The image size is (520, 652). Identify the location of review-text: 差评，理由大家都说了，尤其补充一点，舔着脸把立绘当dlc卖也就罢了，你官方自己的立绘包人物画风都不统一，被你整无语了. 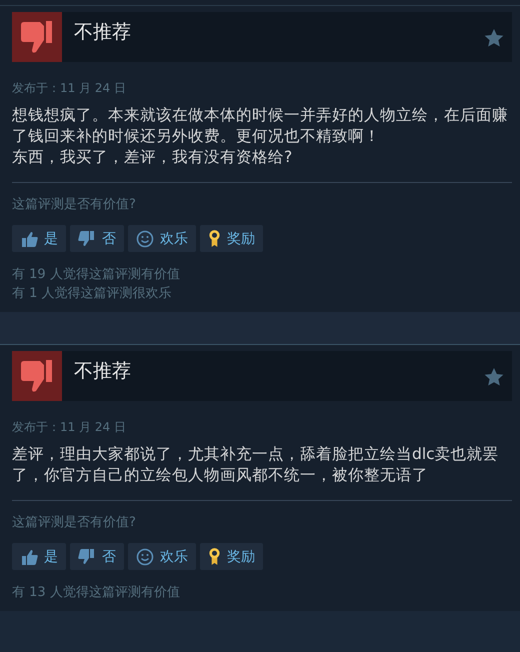
(256, 465).